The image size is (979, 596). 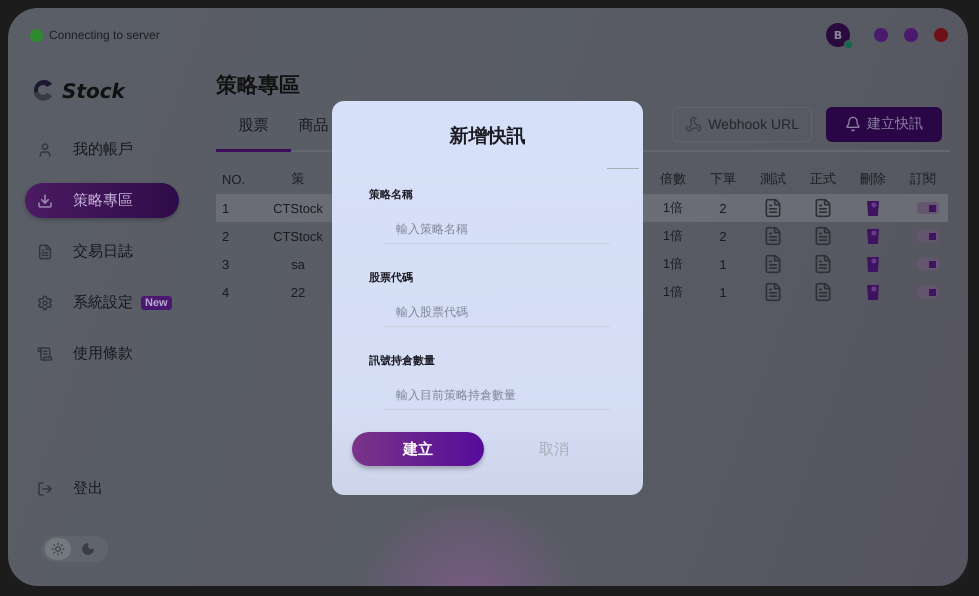 What do you see at coordinates (45, 354) in the screenshot?
I see `scroll-icon` at bounding box center [45, 354].